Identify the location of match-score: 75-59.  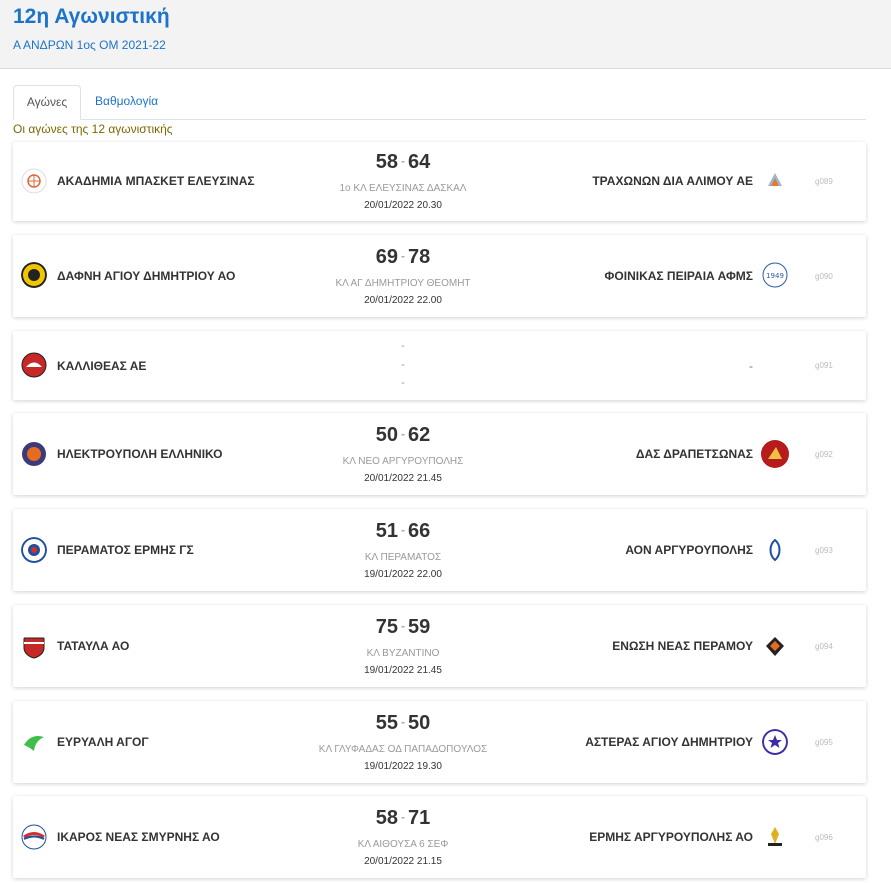
(403, 627).